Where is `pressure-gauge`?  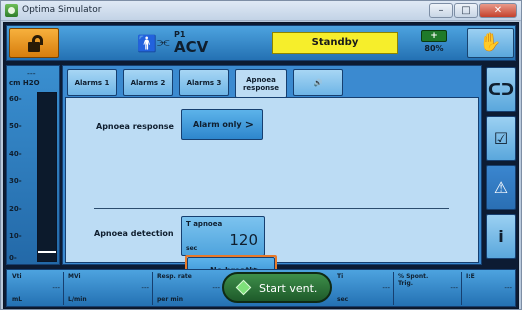
pressure-gauge is located at coordinates (47, 177).